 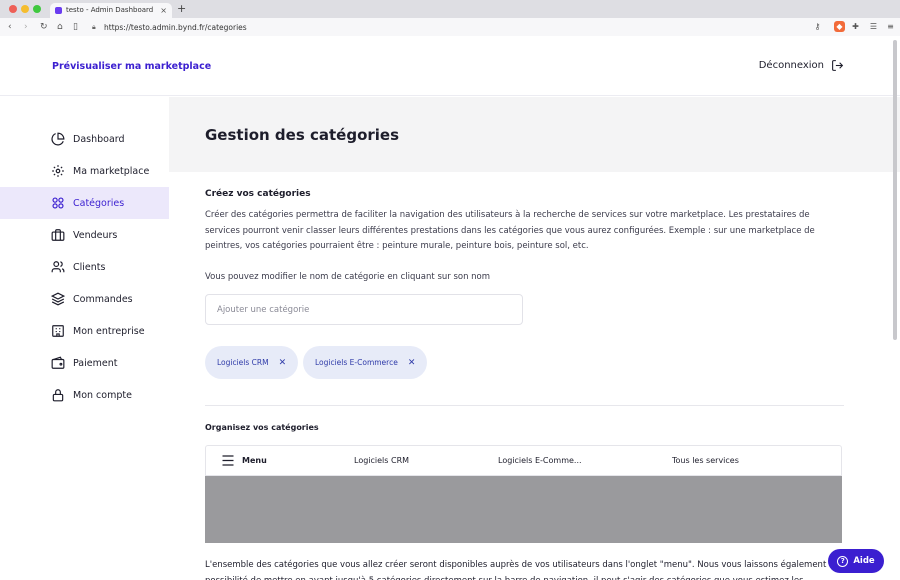 What do you see at coordinates (58, 203) in the screenshot?
I see `grid-icon` at bounding box center [58, 203].